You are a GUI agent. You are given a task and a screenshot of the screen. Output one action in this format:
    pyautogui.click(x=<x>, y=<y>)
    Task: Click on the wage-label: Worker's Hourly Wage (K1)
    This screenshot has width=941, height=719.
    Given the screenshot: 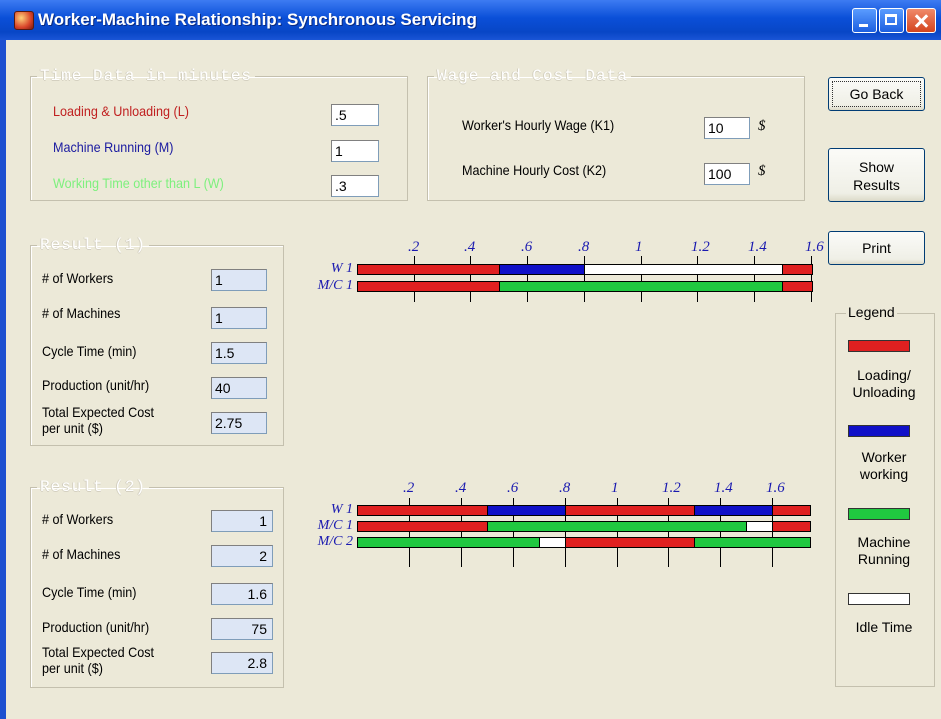 What is the action you would take?
    pyautogui.click(x=538, y=125)
    